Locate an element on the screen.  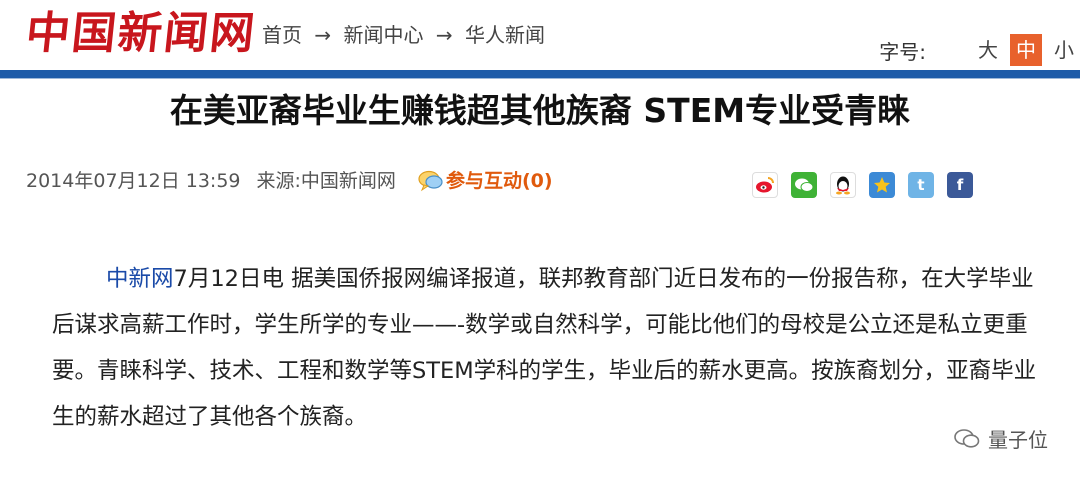
breadcrumb-home: 首页 is located at coordinates (282, 35).